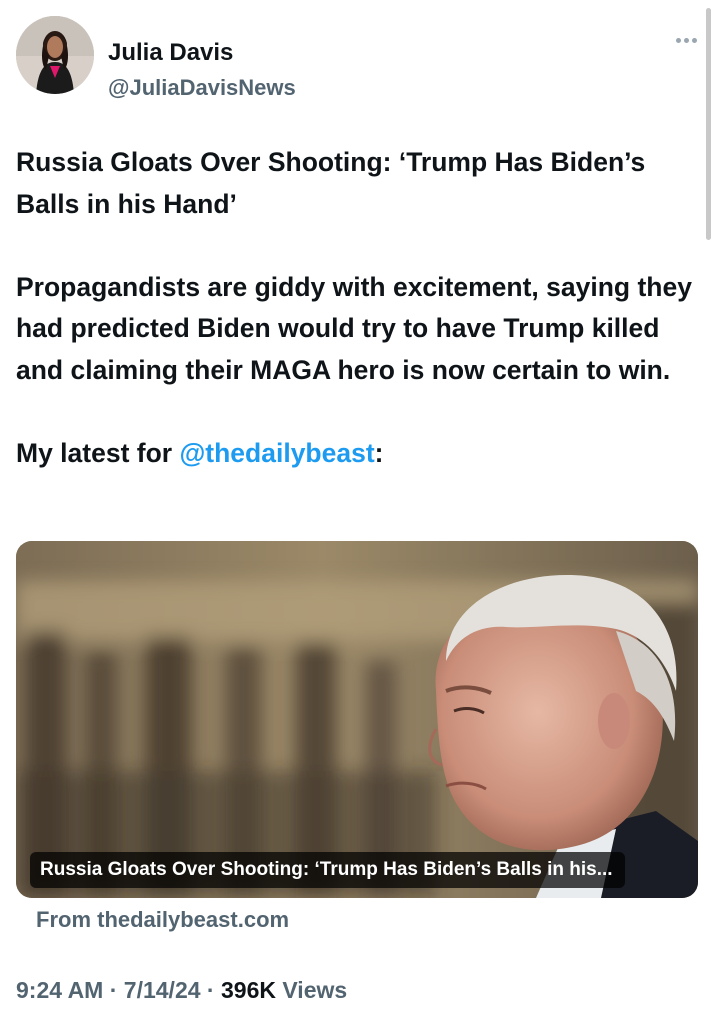  I want to click on tweet-text-prefix: My latest for, so click(98, 452).